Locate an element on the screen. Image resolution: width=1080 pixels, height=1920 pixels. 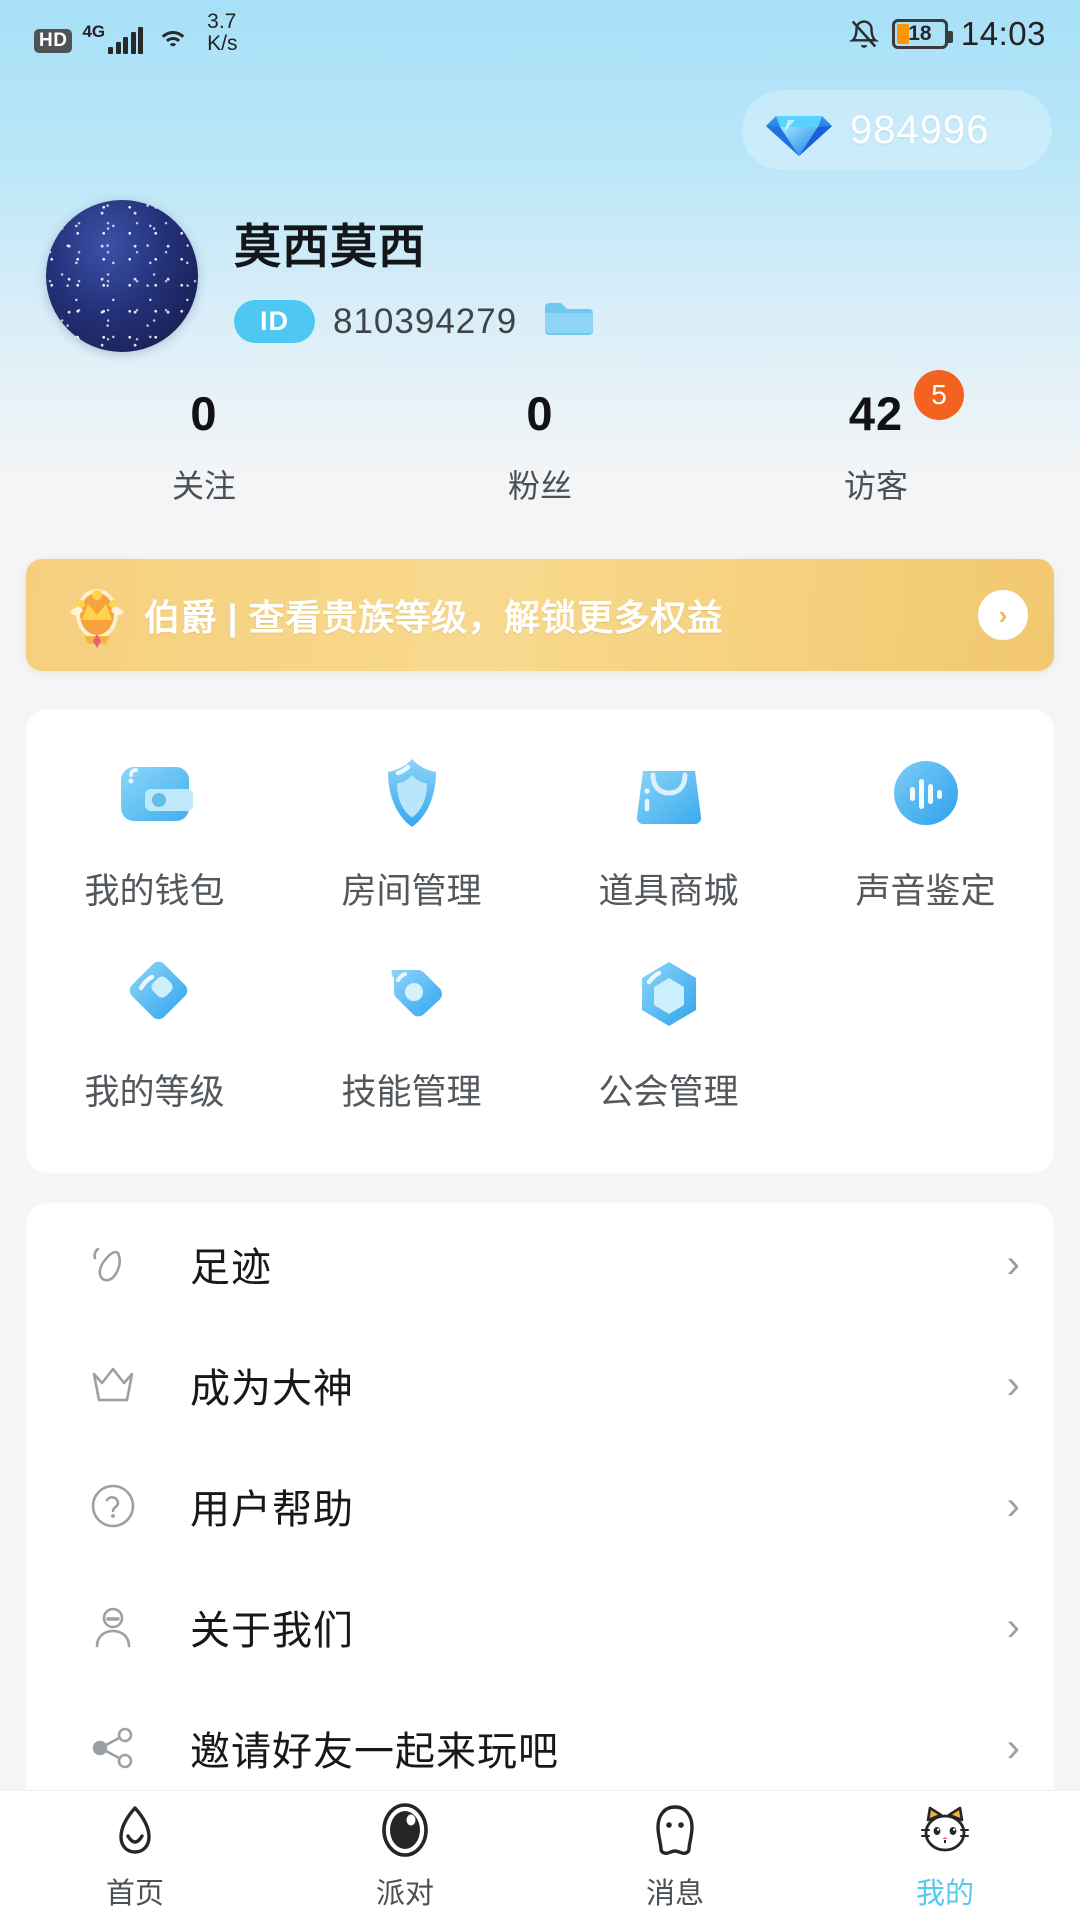
diamond-icon is located at coordinates (799, 130).